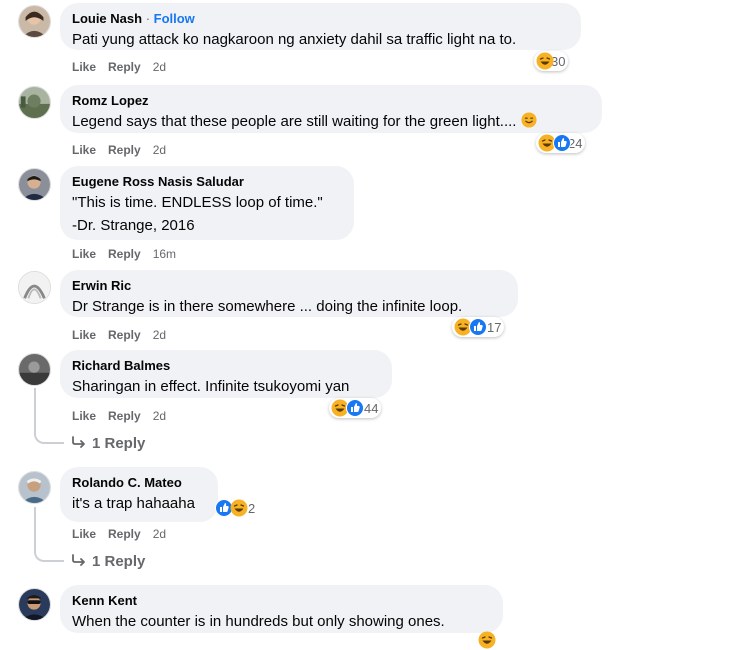 This screenshot has width=750, height=650. I want to click on reaction-summary: 17, so click(478, 327).